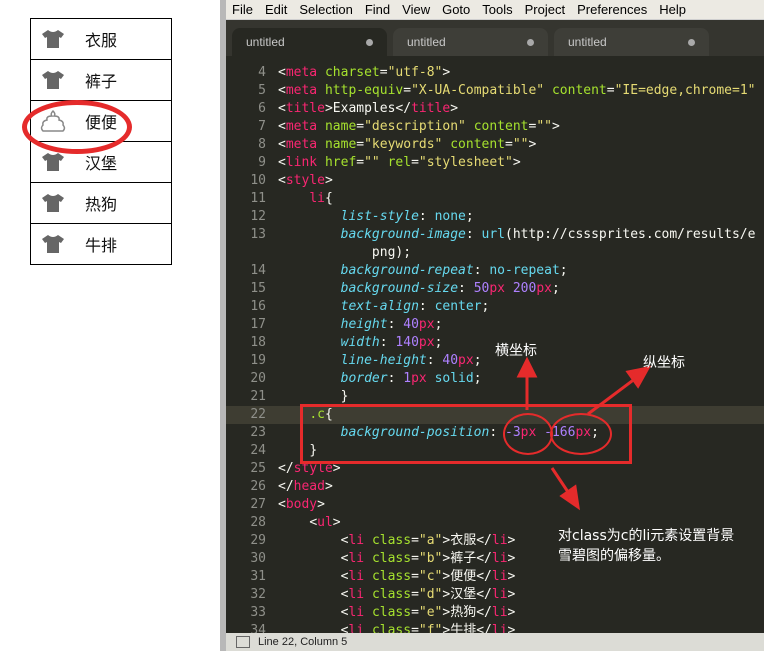 Image resolution: width=764 pixels, height=651 pixels. What do you see at coordinates (101, 80) in the screenshot?
I see `preview-list-item: 裤子` at bounding box center [101, 80].